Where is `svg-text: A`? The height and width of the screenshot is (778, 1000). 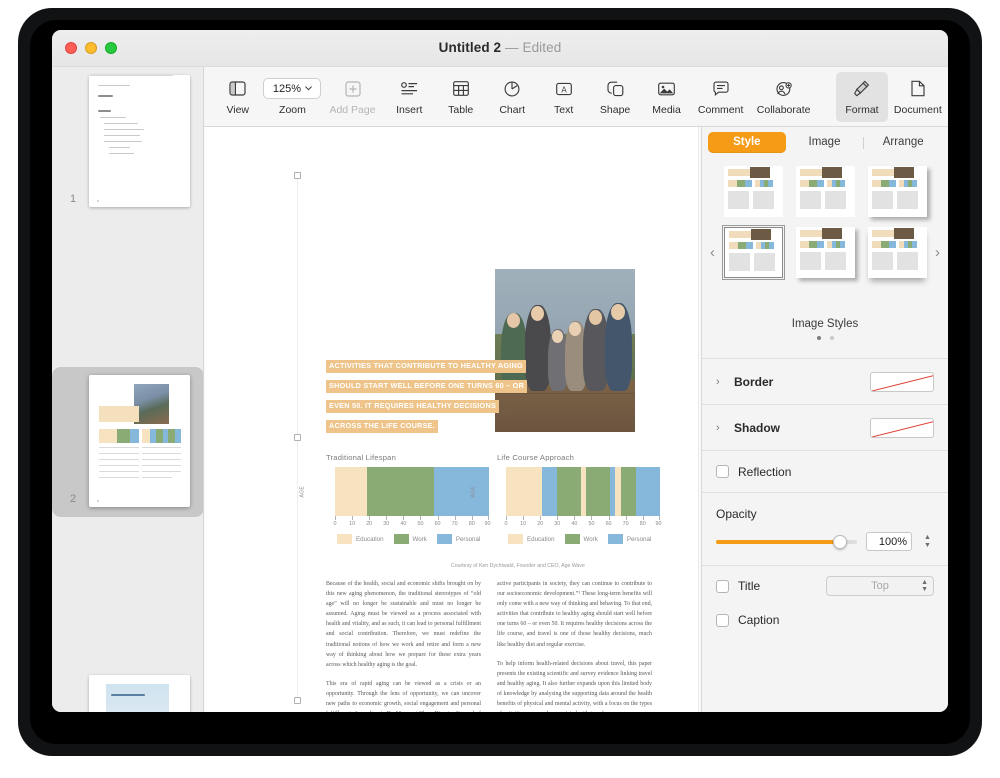 svg-text: A is located at coordinates (564, 89).